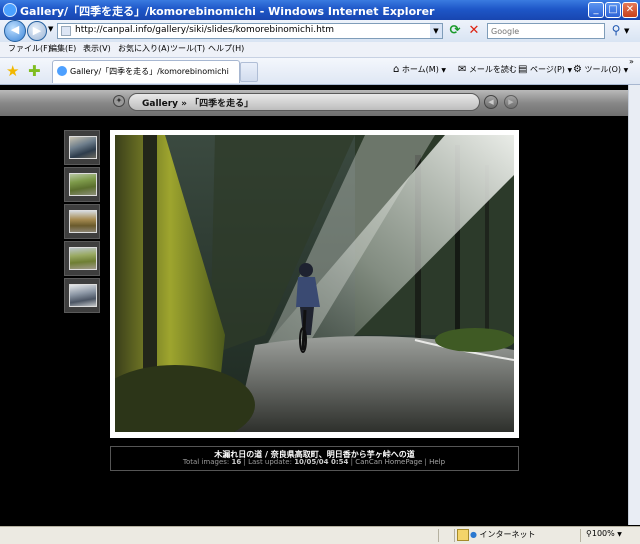 This screenshot has height=544, width=640. What do you see at coordinates (50, 29) in the screenshot?
I see `history-dropdown-icon: ▼` at bounding box center [50, 29].